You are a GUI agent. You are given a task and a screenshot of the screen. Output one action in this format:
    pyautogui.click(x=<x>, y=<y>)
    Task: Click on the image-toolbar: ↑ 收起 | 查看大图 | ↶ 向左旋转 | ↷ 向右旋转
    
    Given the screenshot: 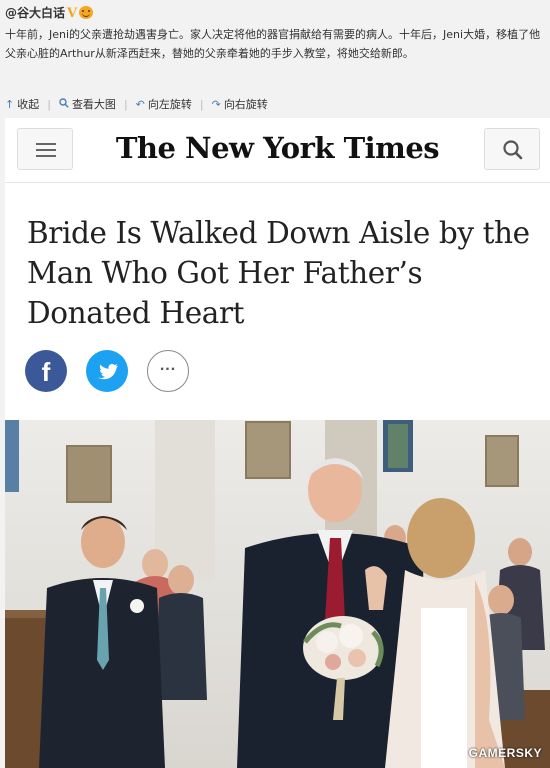 What is the action you would take?
    pyautogui.click(x=136, y=104)
    